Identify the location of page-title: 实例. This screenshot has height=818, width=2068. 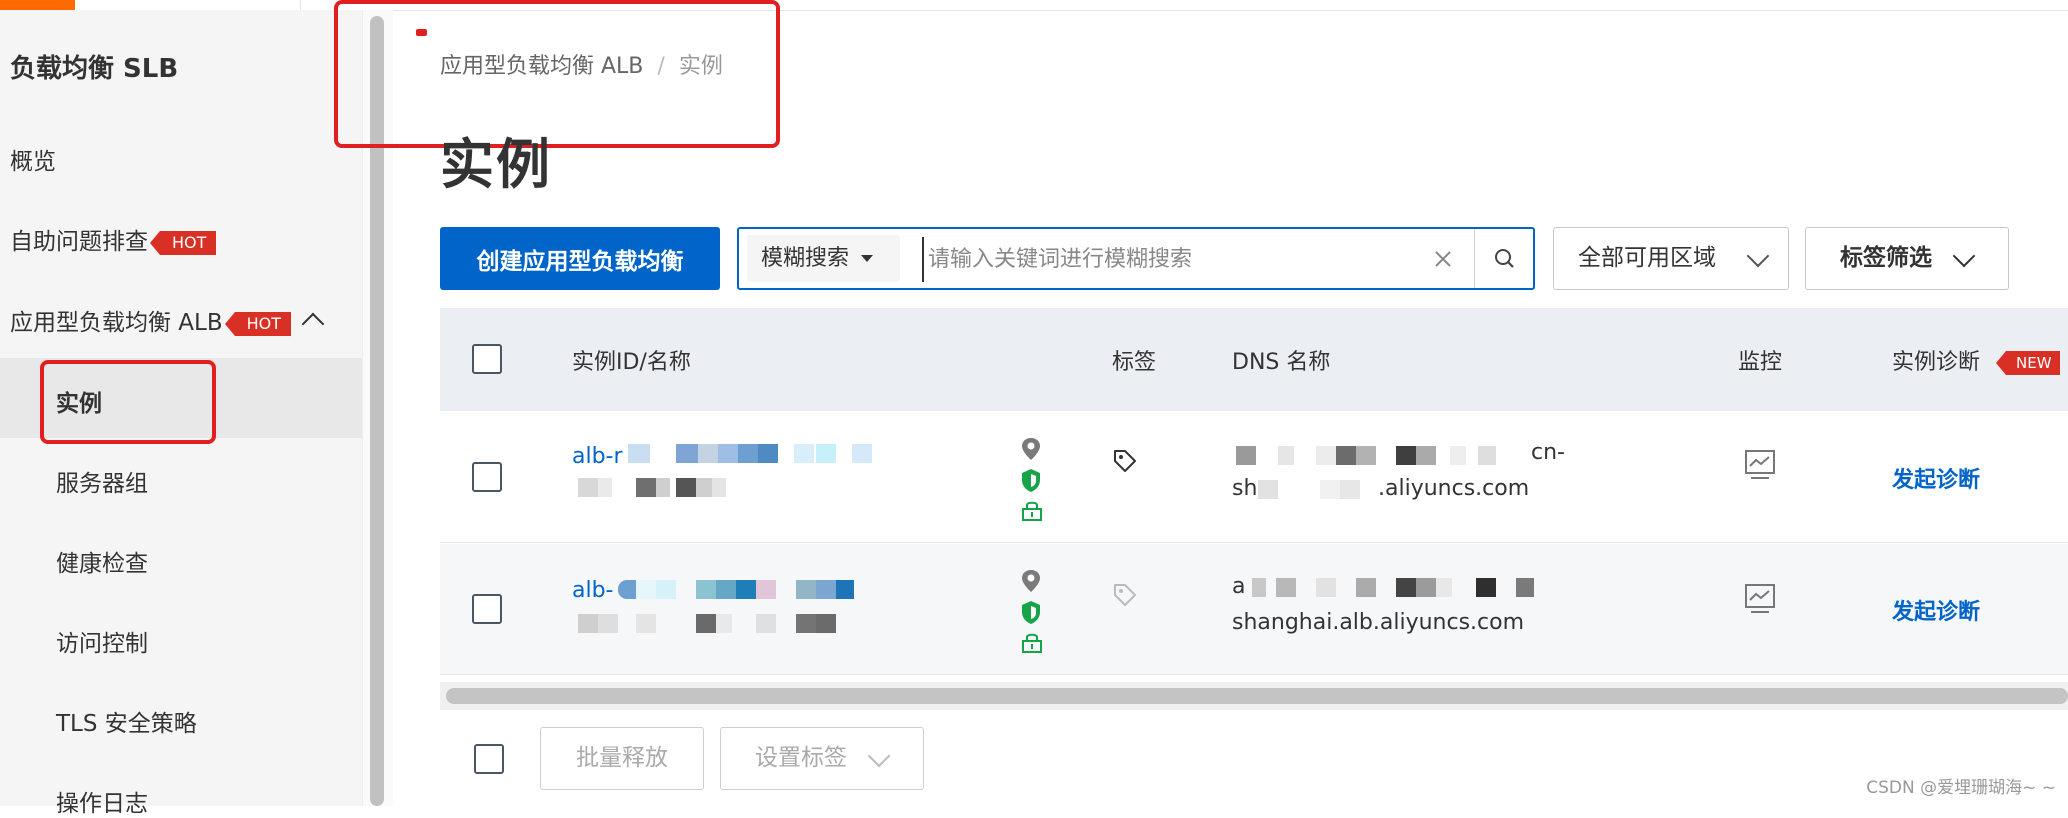
(496, 164).